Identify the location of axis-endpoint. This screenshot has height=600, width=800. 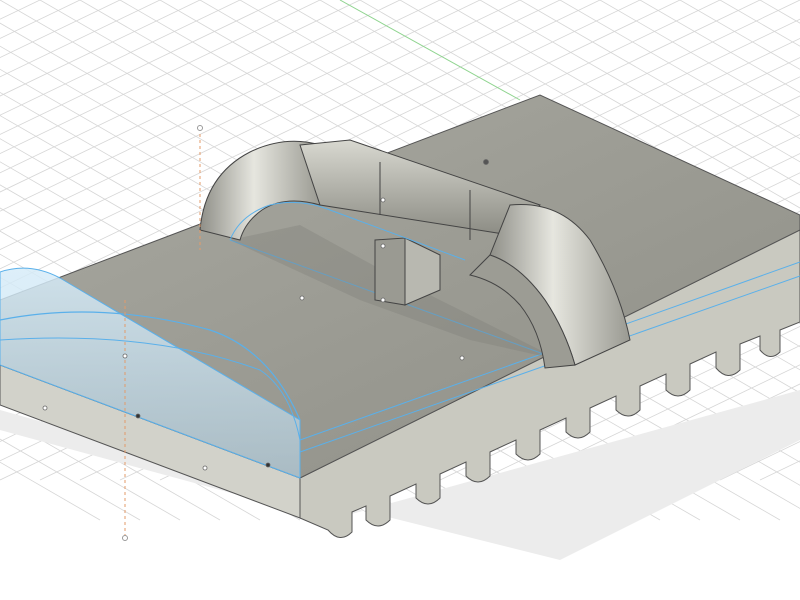
(200, 128).